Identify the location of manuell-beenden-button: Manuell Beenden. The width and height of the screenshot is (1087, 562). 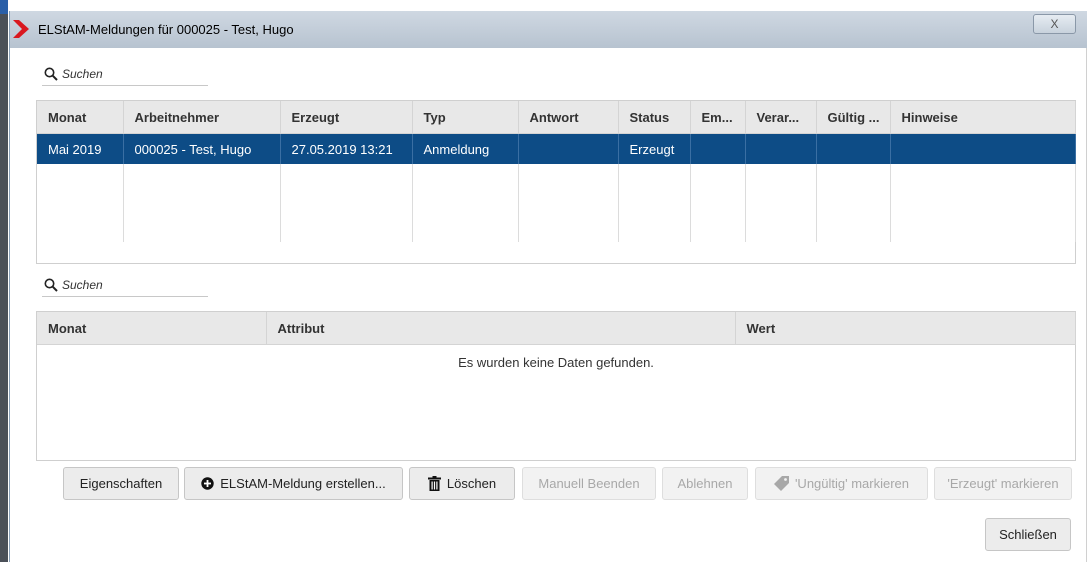
(589, 483).